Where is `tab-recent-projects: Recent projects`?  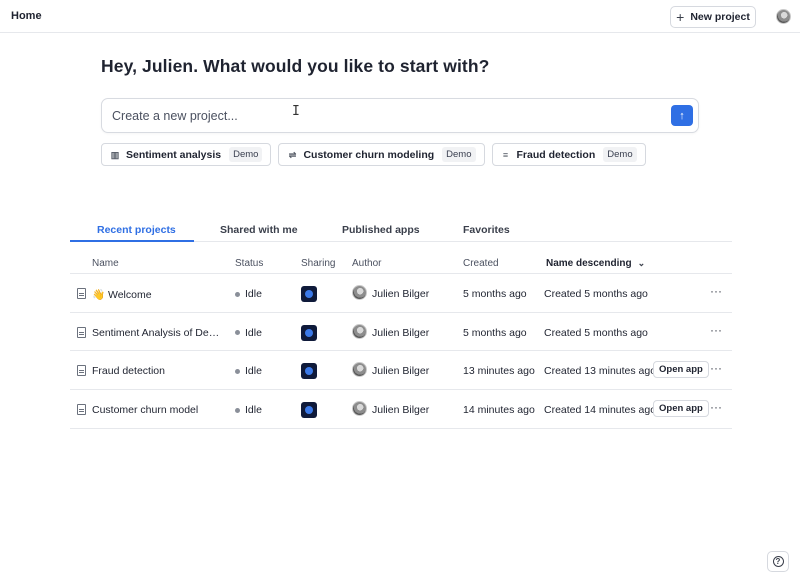
tab-recent-projects: Recent projects is located at coordinates (136, 230).